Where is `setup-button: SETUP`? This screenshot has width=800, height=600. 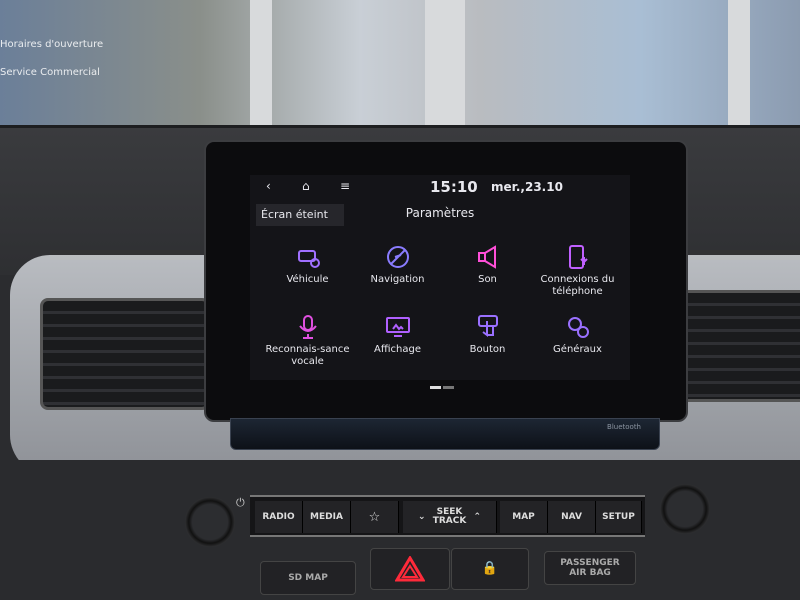 setup-button: SETUP is located at coordinates (619, 517).